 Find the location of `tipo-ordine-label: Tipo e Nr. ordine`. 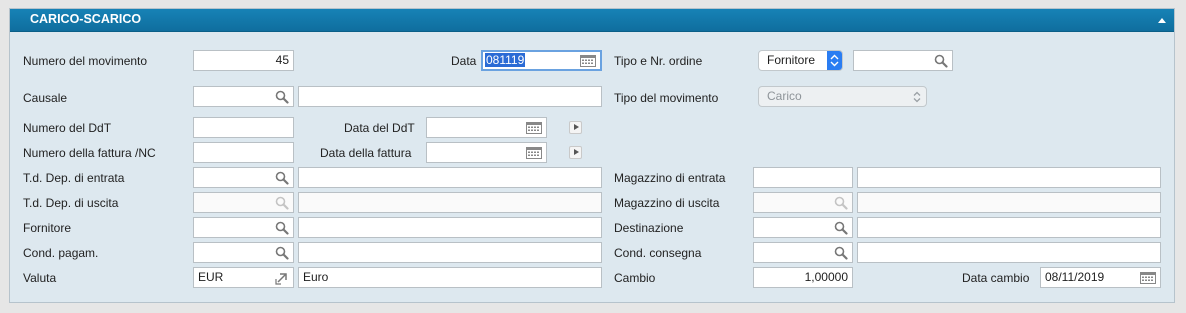

tipo-ordine-label: Tipo e Nr. ordine is located at coordinates (658, 61).